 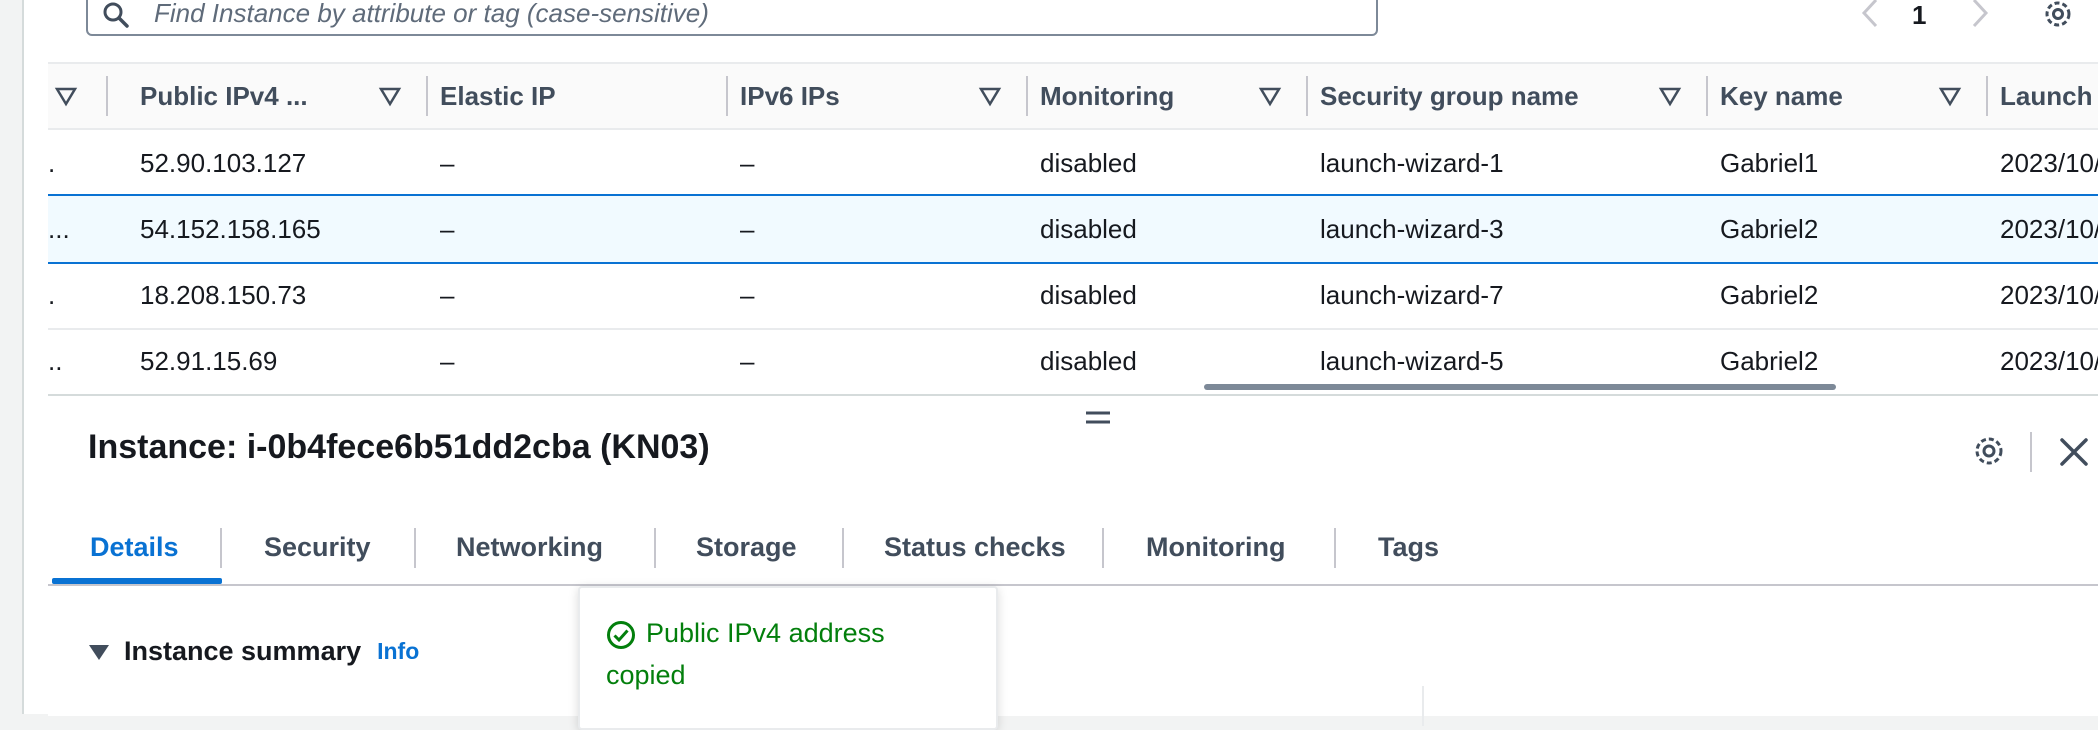 I want to click on active-tab-indicator, so click(x=137, y=581).